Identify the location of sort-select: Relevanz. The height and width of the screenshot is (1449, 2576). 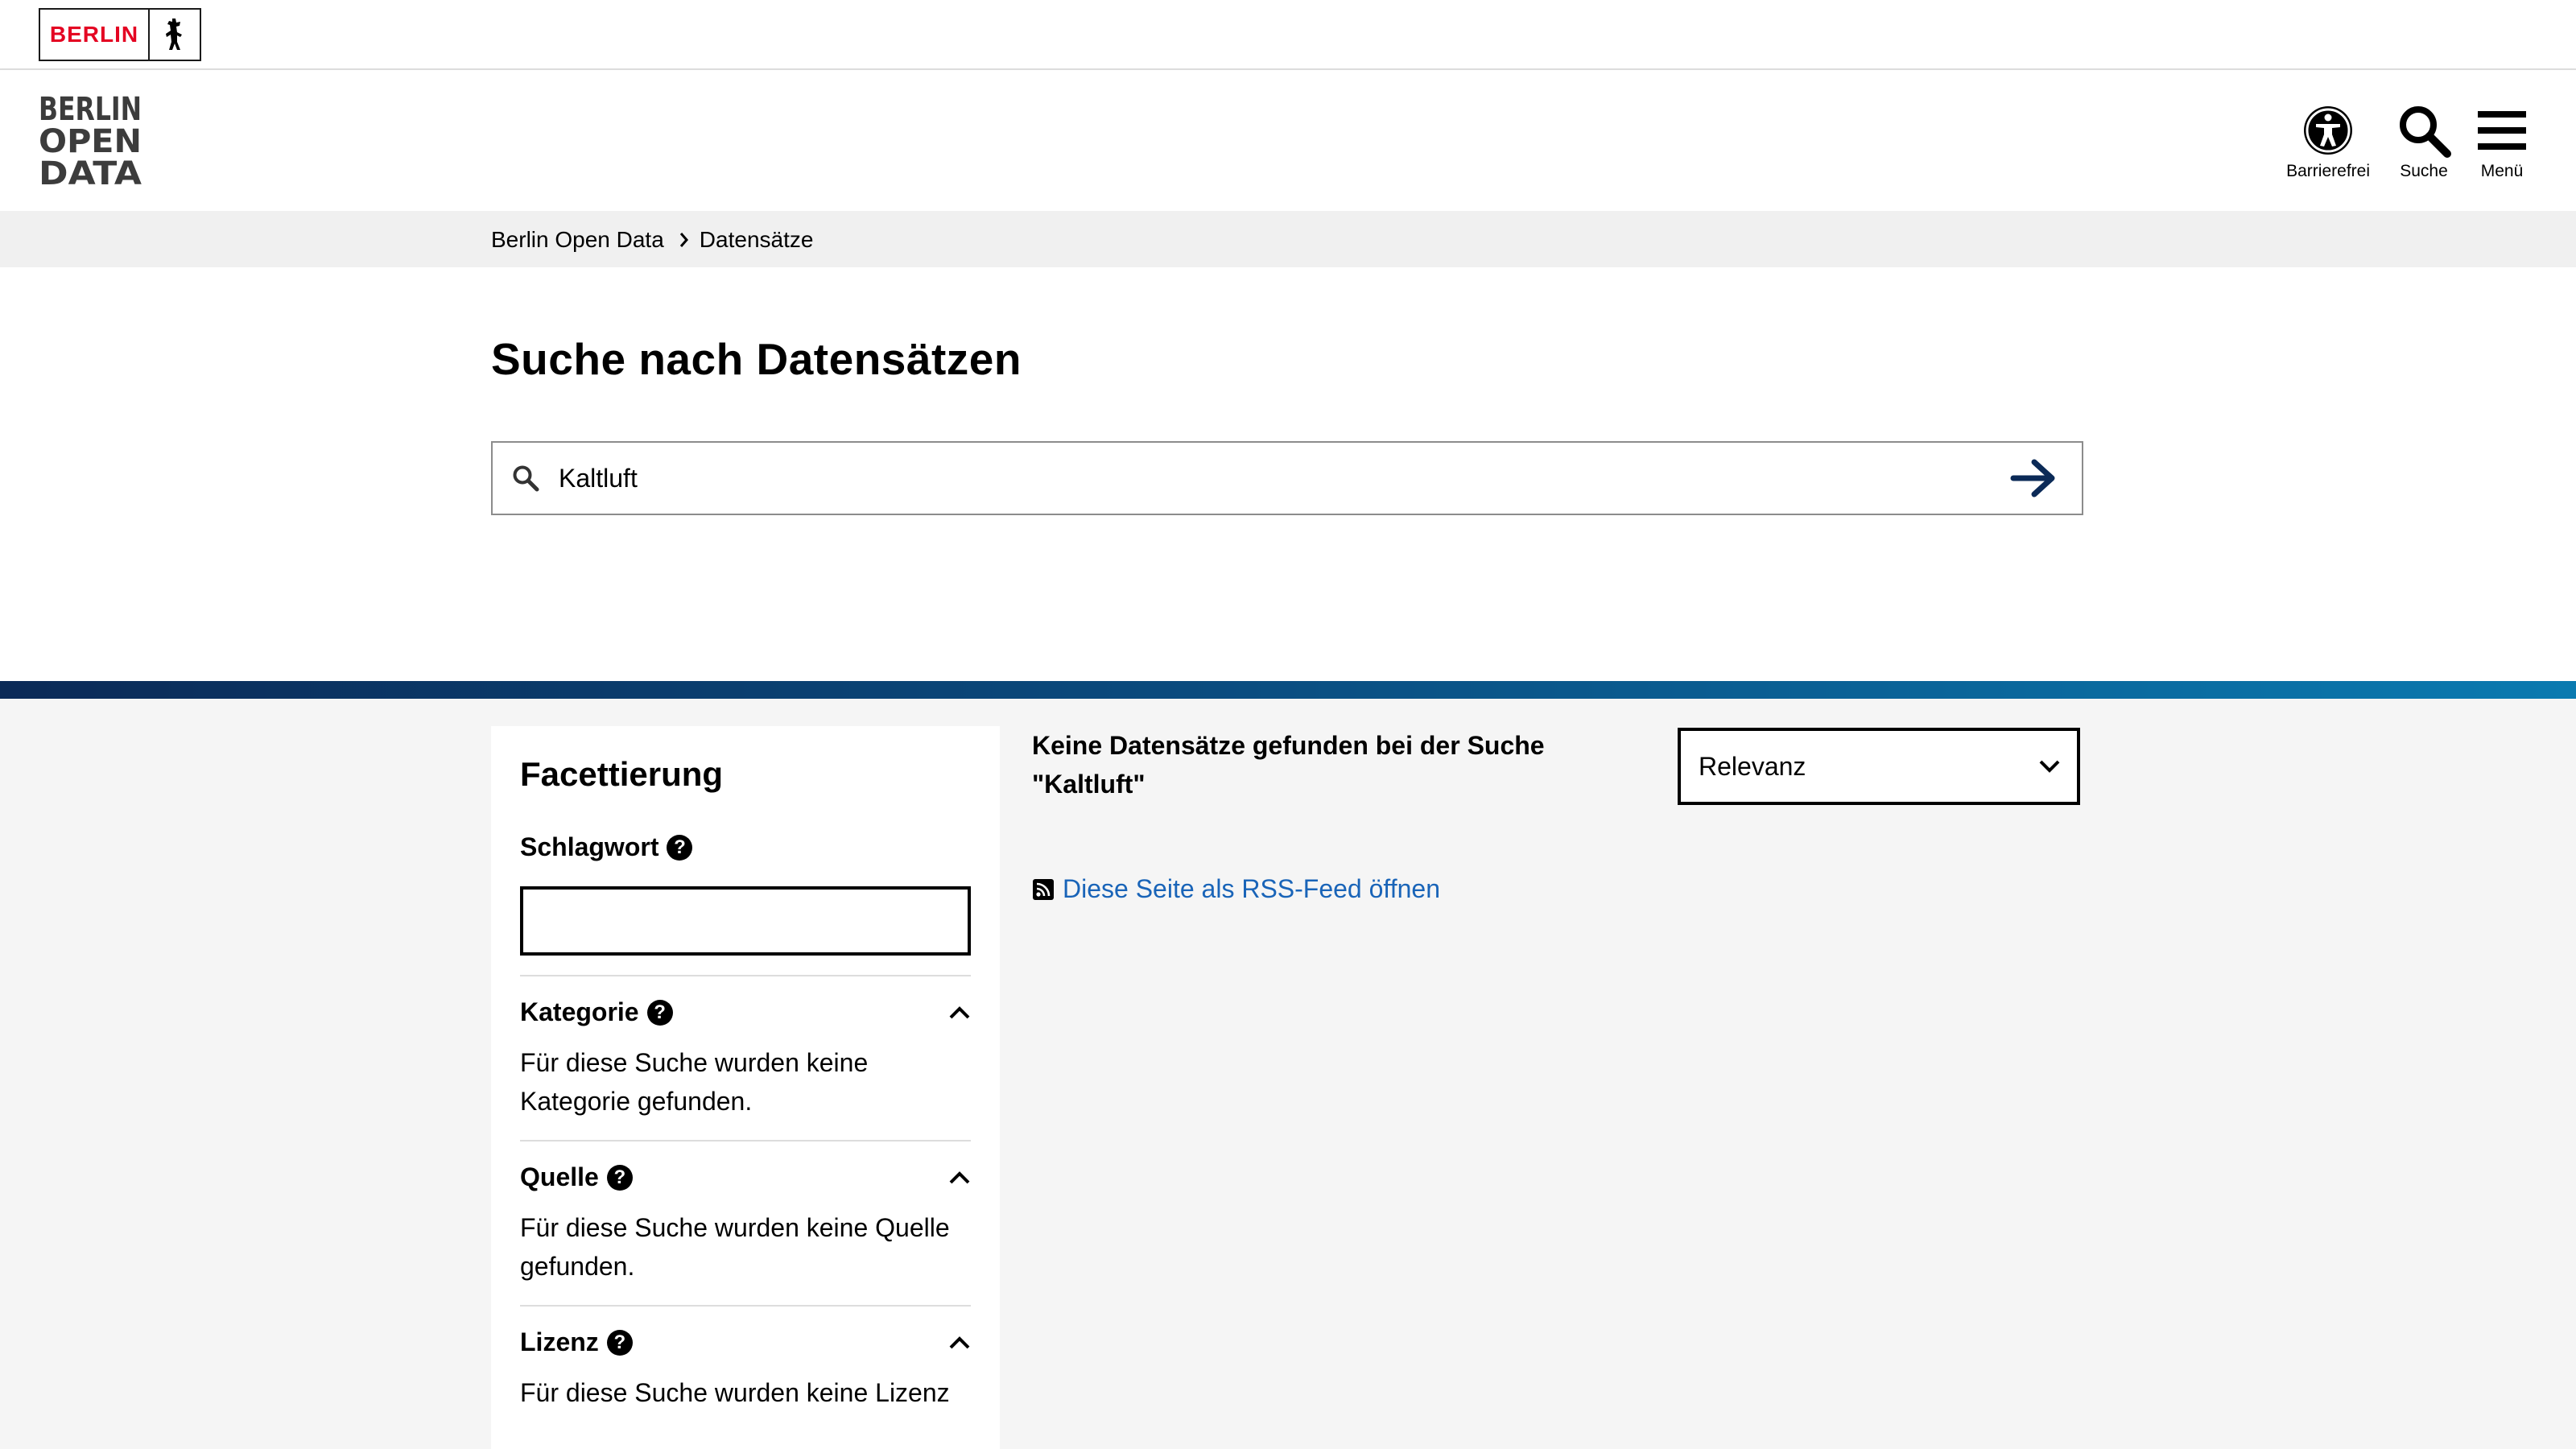
(1879, 766).